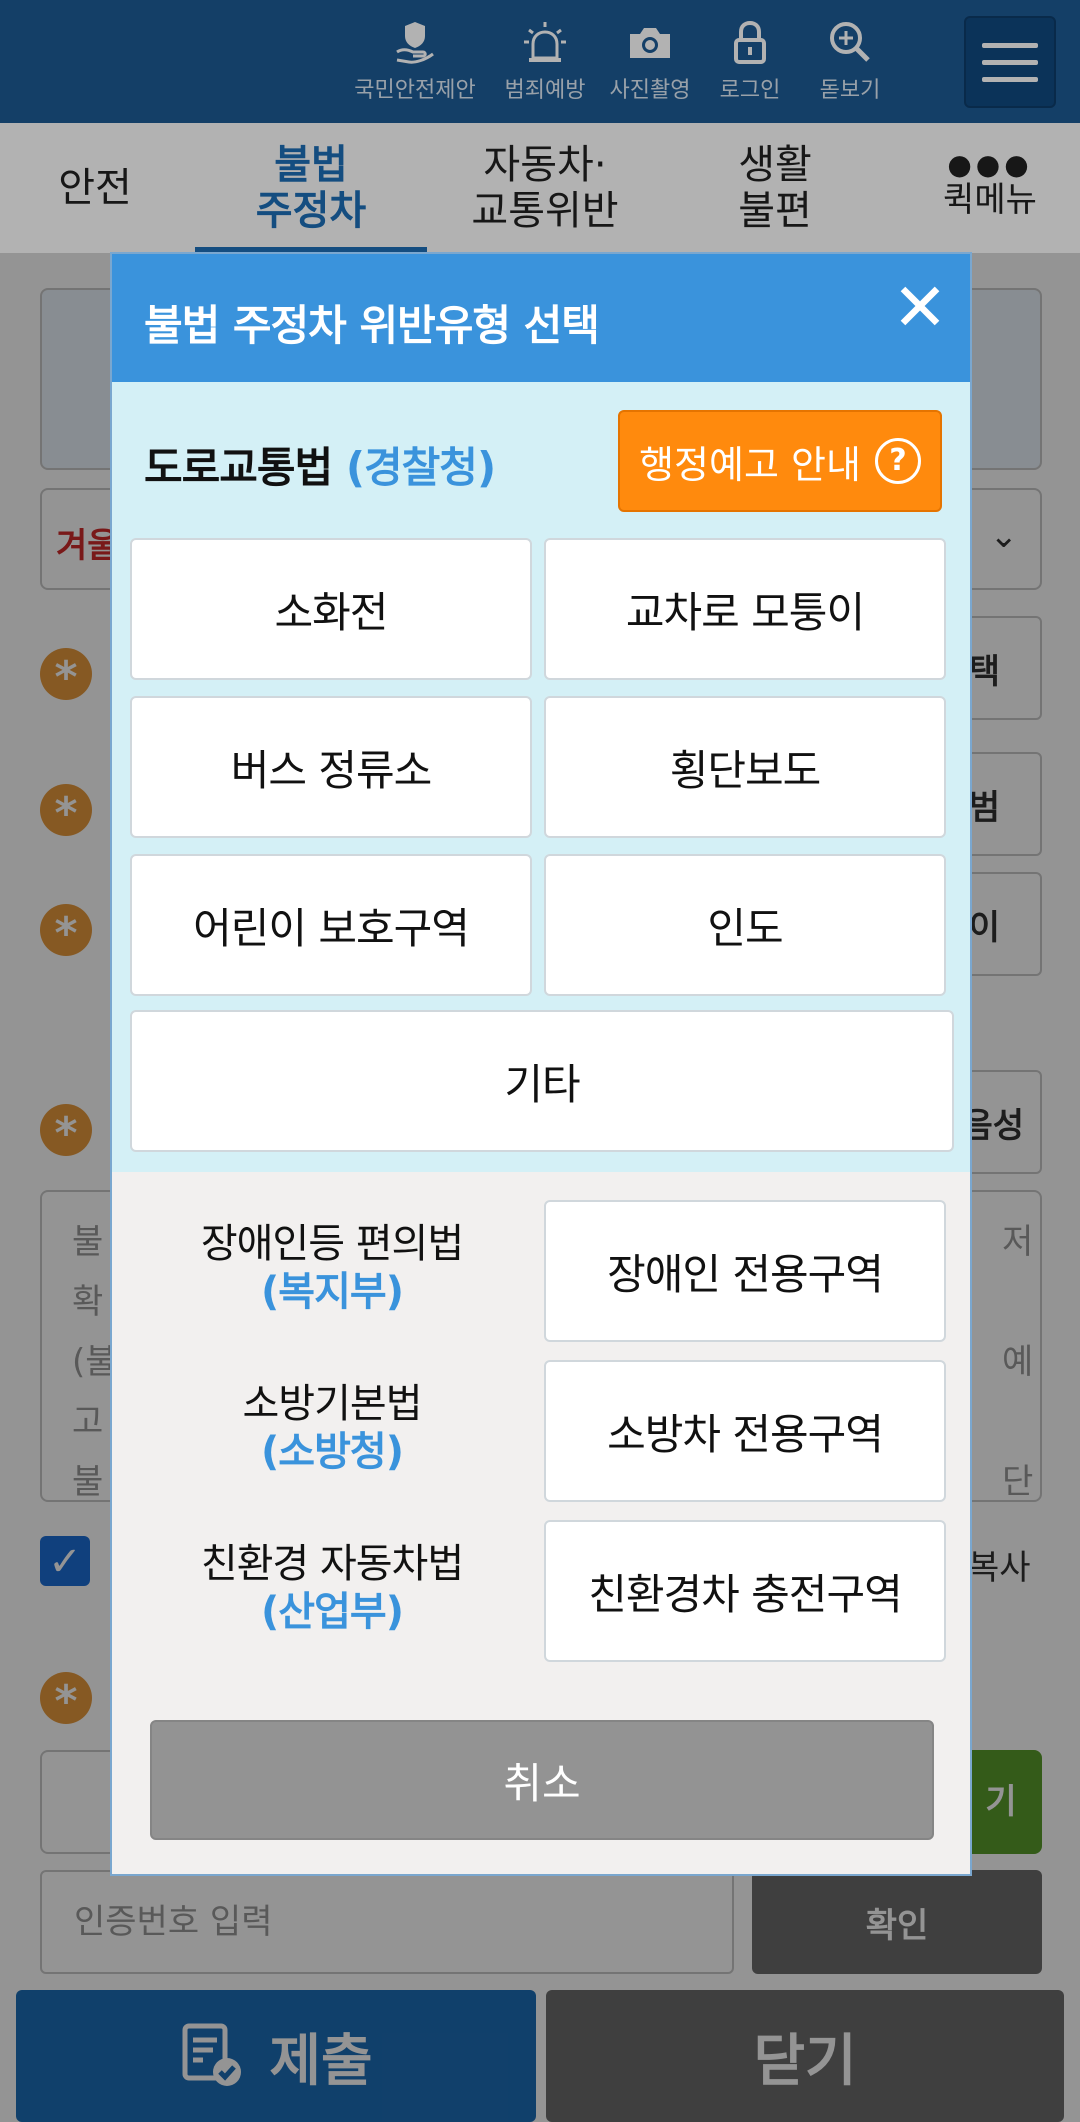 The height and width of the screenshot is (2122, 1080). What do you see at coordinates (238, 467) in the screenshot?
I see `law-name: 도로교통법` at bounding box center [238, 467].